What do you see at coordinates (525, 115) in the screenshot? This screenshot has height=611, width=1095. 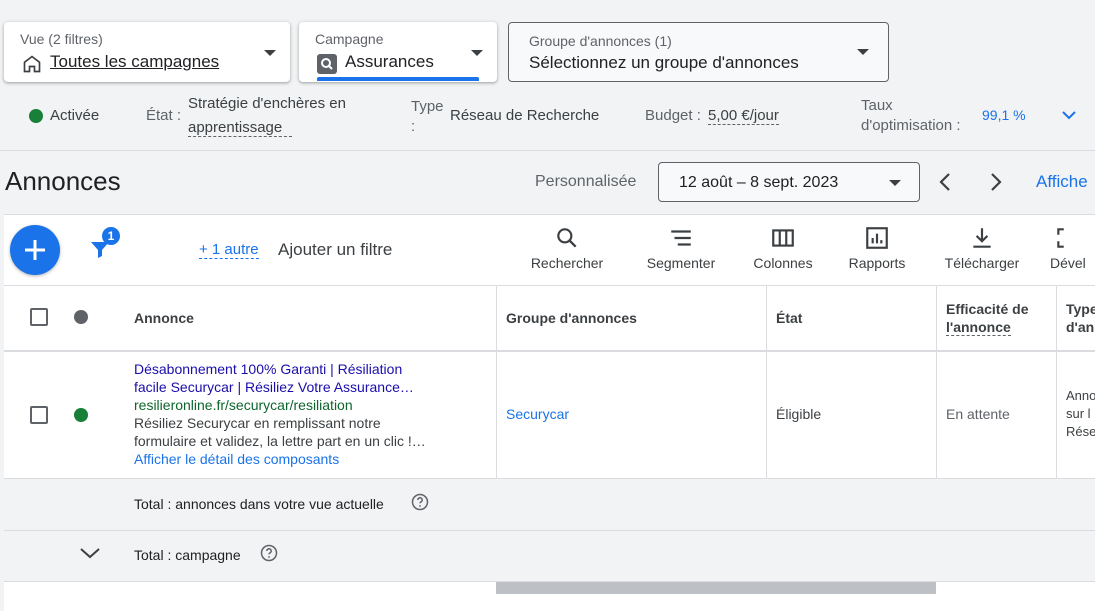 I see `type-value: Réseau de Recherche` at bounding box center [525, 115].